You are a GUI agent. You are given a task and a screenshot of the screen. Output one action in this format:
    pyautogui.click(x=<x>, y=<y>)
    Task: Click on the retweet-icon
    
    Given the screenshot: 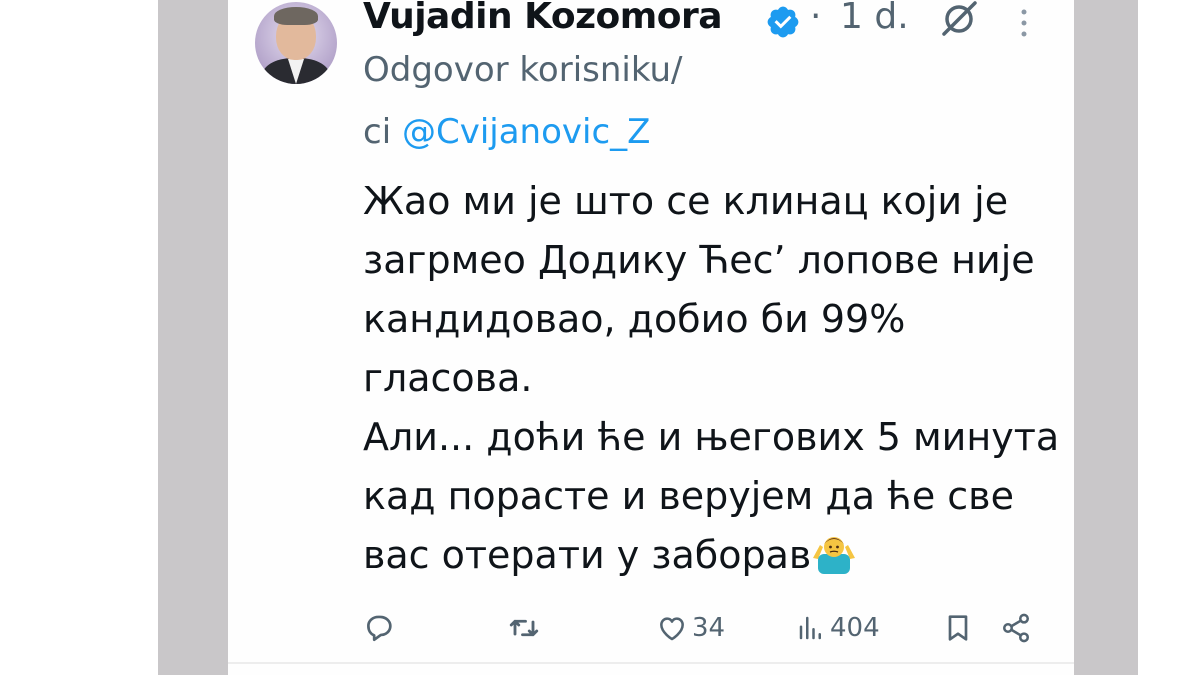 What is the action you would take?
    pyautogui.click(x=524, y=628)
    